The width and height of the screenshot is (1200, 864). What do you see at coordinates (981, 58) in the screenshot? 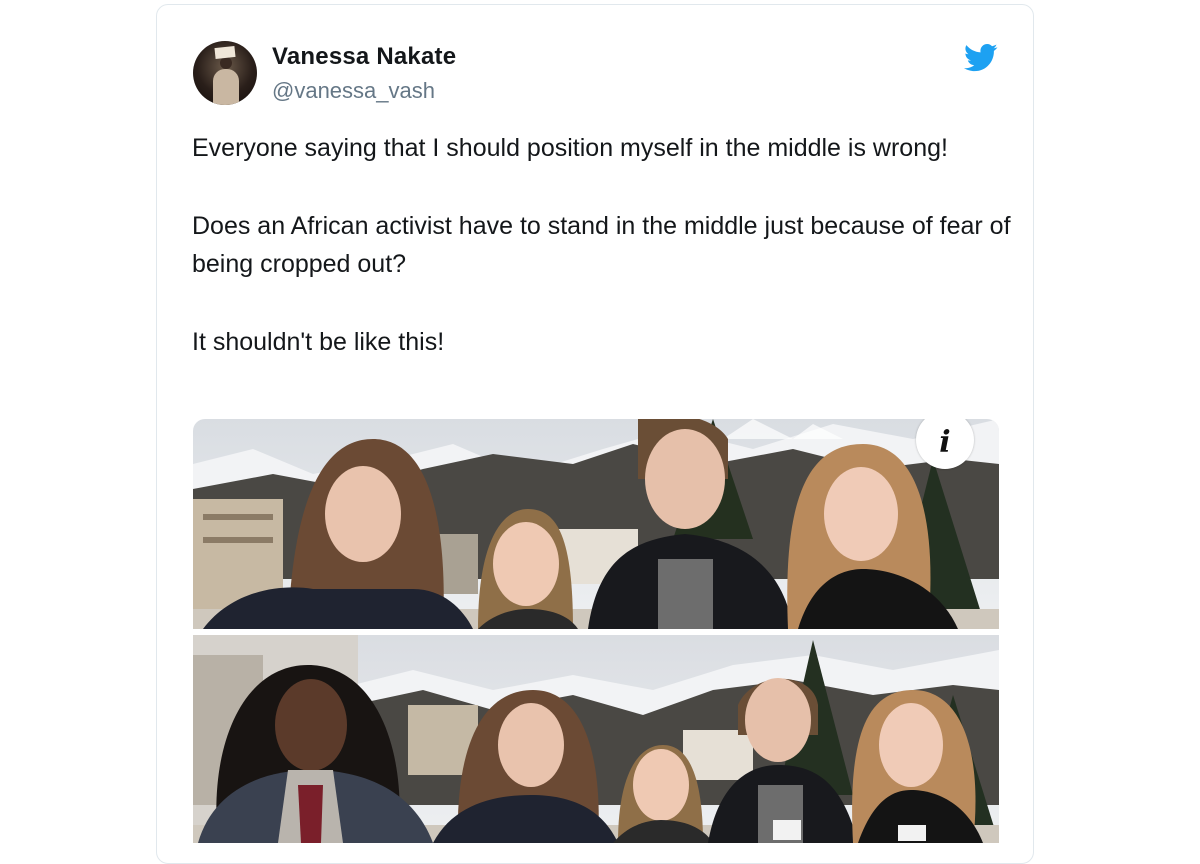
I see `twitter-bird-icon` at bounding box center [981, 58].